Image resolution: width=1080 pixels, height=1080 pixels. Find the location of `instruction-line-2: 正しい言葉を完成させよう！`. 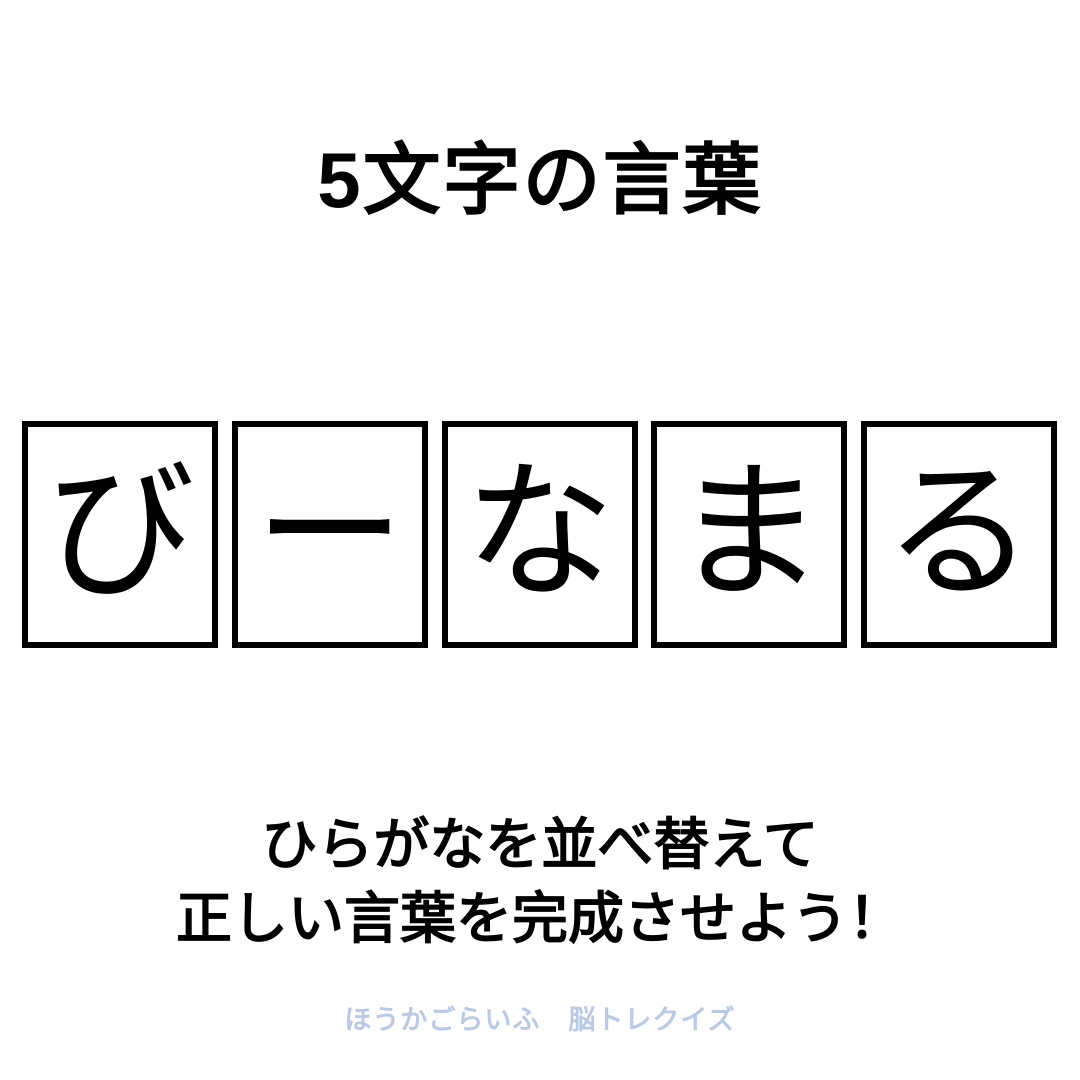

instruction-line-2: 正しい言葉を完成させよう！ is located at coordinates (540, 918).